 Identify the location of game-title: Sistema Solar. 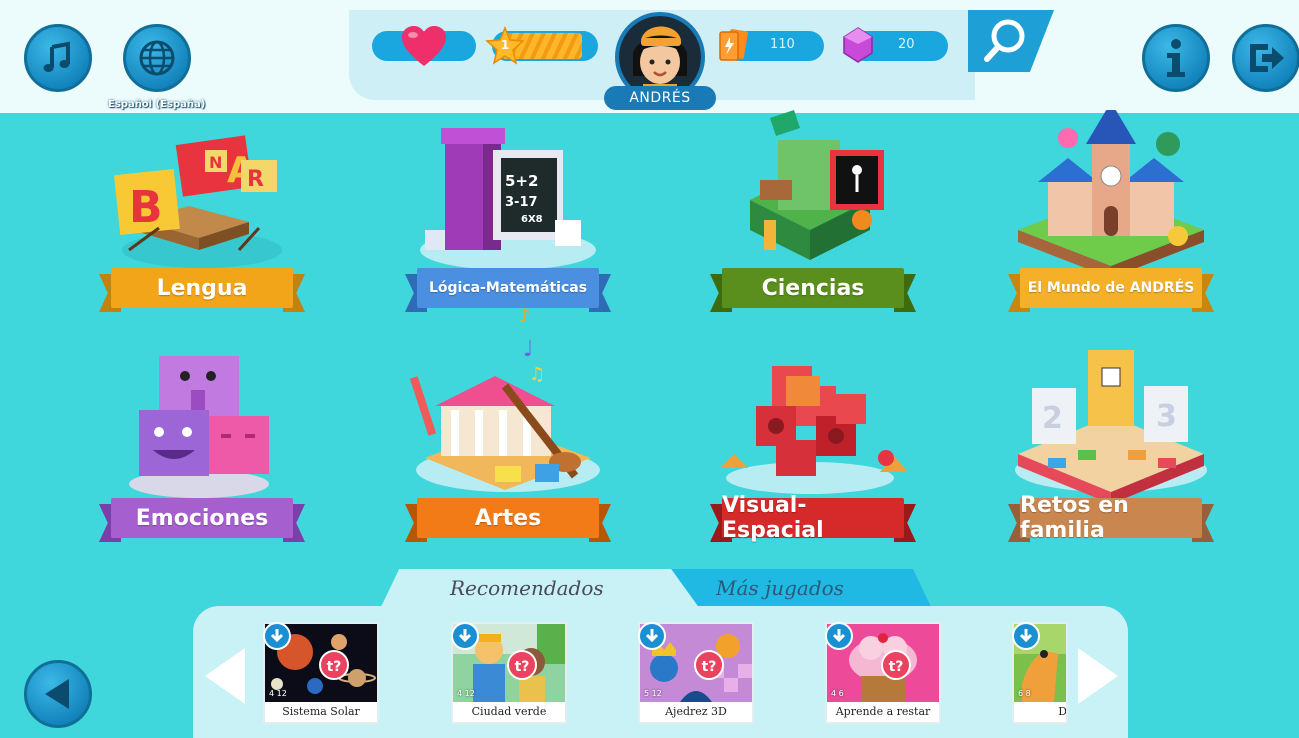
(321, 711).